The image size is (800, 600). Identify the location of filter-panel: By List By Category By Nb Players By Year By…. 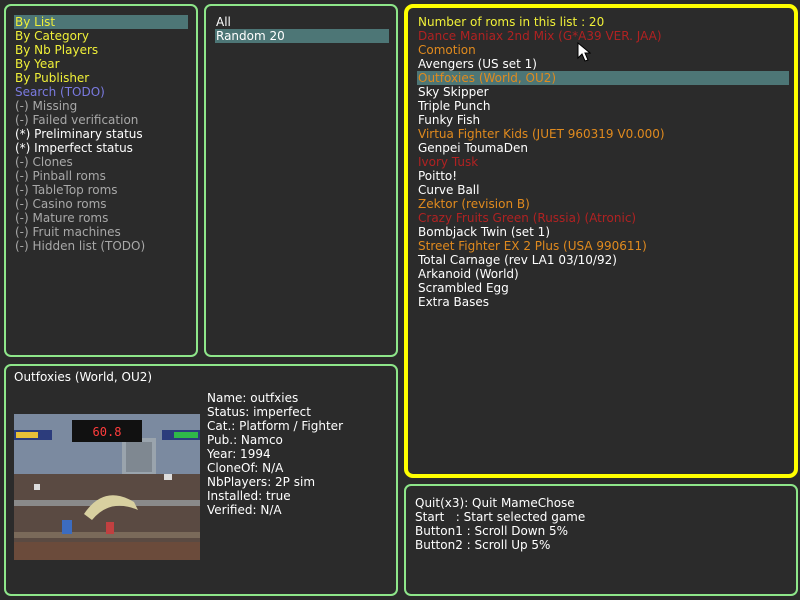
(101, 180).